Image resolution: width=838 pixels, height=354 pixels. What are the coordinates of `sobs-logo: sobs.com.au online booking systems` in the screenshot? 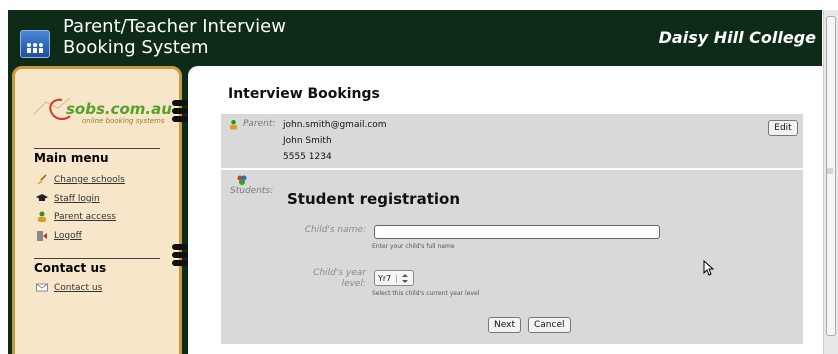 It's located at (102, 114).